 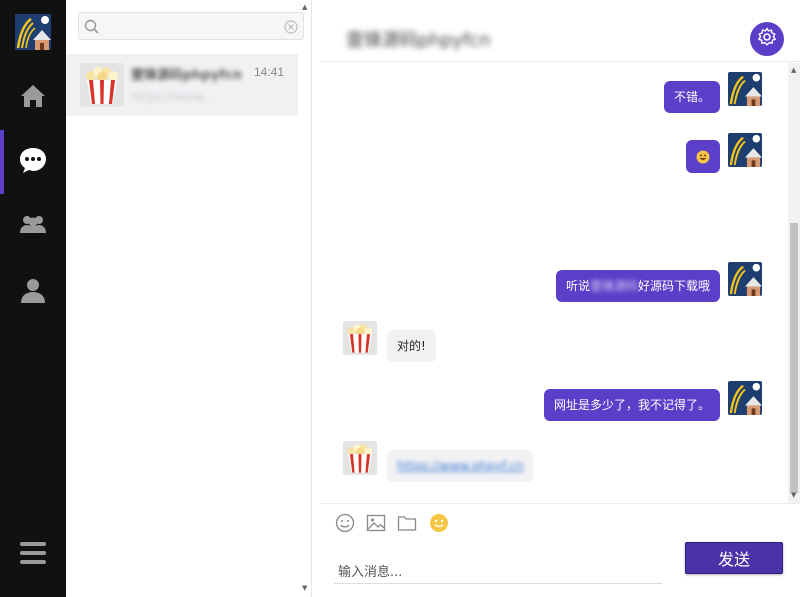 I want to click on message-input, so click(x=498, y=573).